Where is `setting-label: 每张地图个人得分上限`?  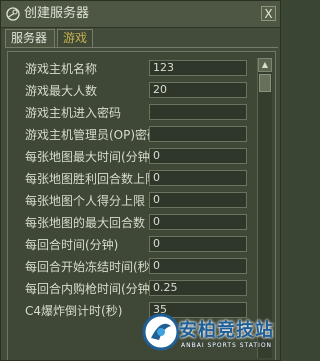 setting-label: 每张地图个人得分上限 is located at coordinates (85, 201).